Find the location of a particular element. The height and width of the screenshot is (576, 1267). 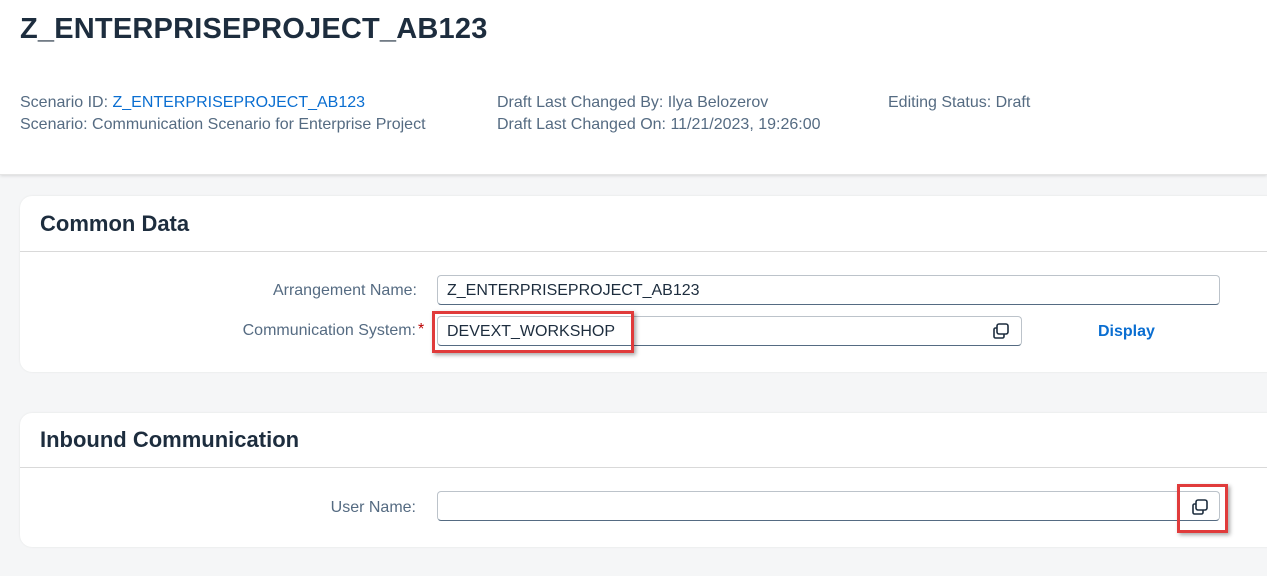

highlight-box-value-help is located at coordinates (1202, 508).